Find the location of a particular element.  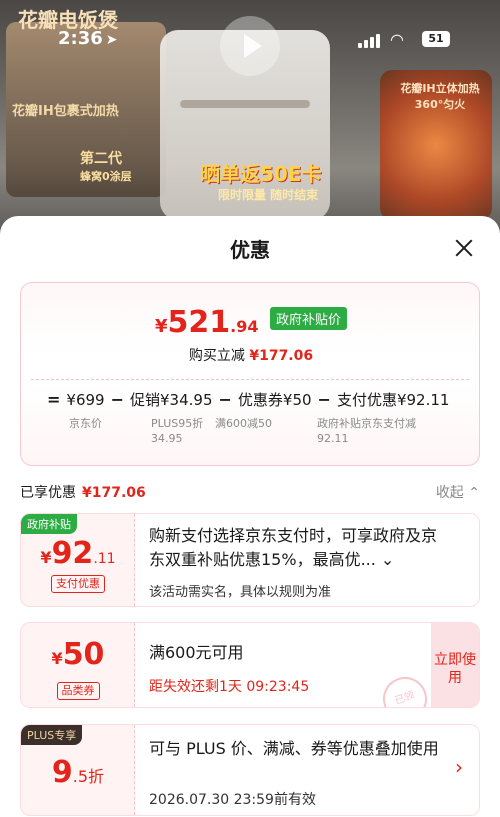

coupon-dec: .5折 is located at coordinates (88, 776).